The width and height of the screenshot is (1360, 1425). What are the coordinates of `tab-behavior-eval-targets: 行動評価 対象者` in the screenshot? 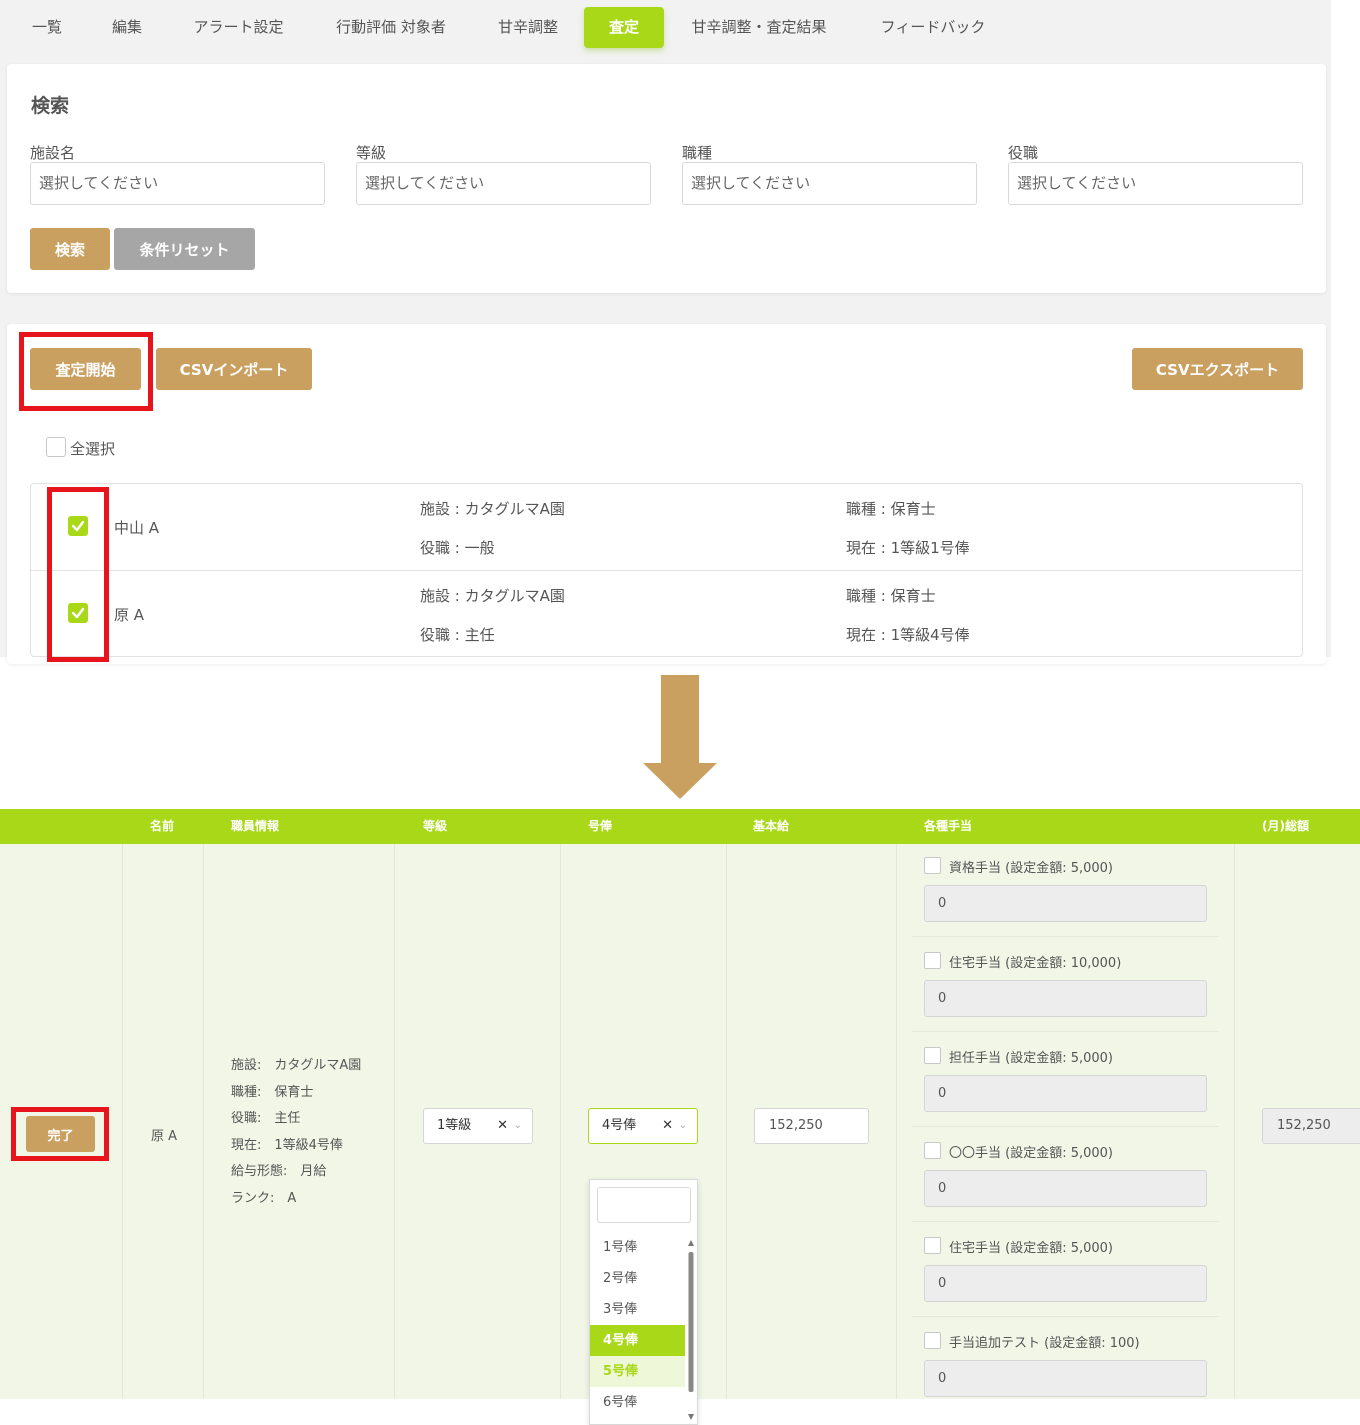 It's located at (391, 27).